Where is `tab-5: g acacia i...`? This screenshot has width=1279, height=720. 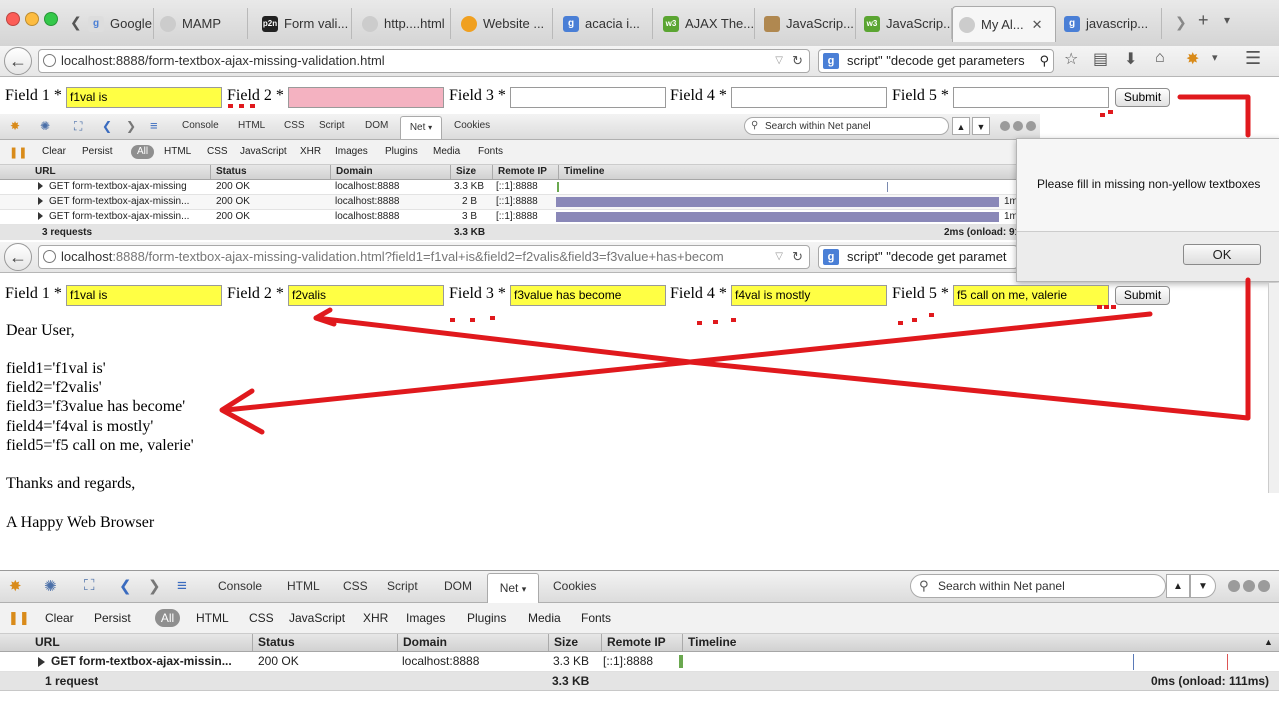 tab-5: g acacia i... is located at coordinates (605, 23).